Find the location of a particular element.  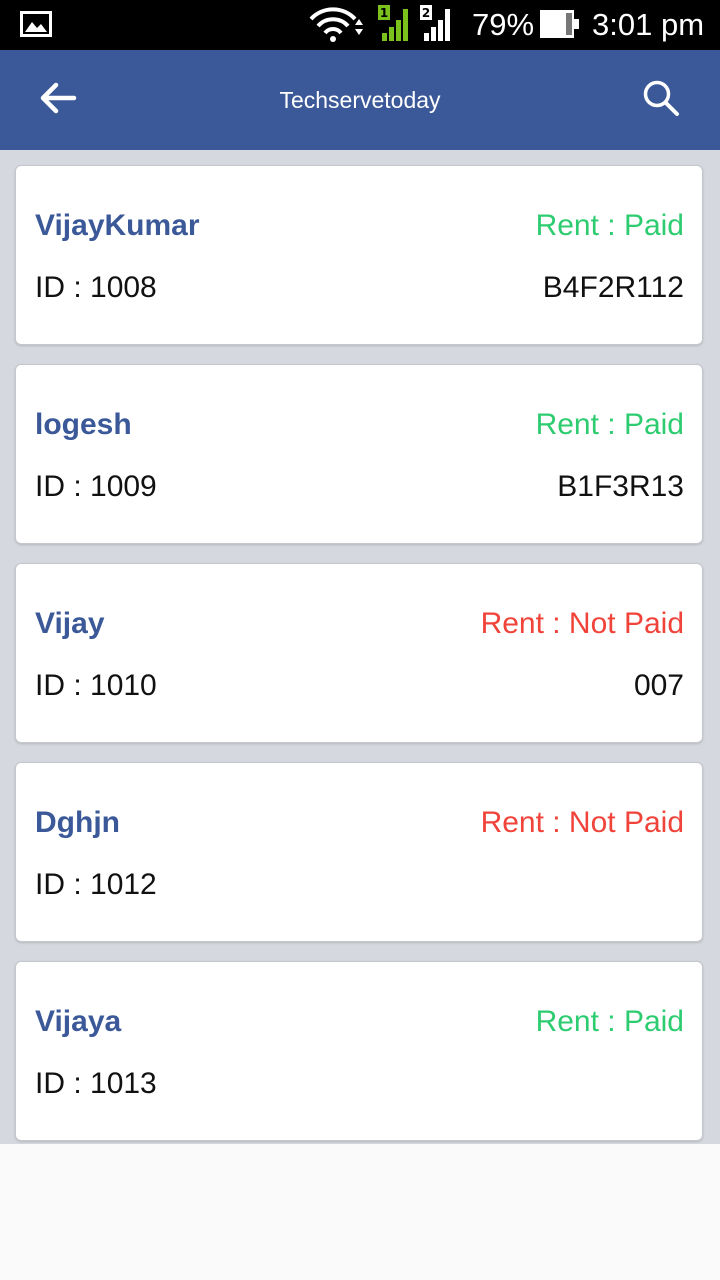

gallery-icon is located at coordinates (36, 26).